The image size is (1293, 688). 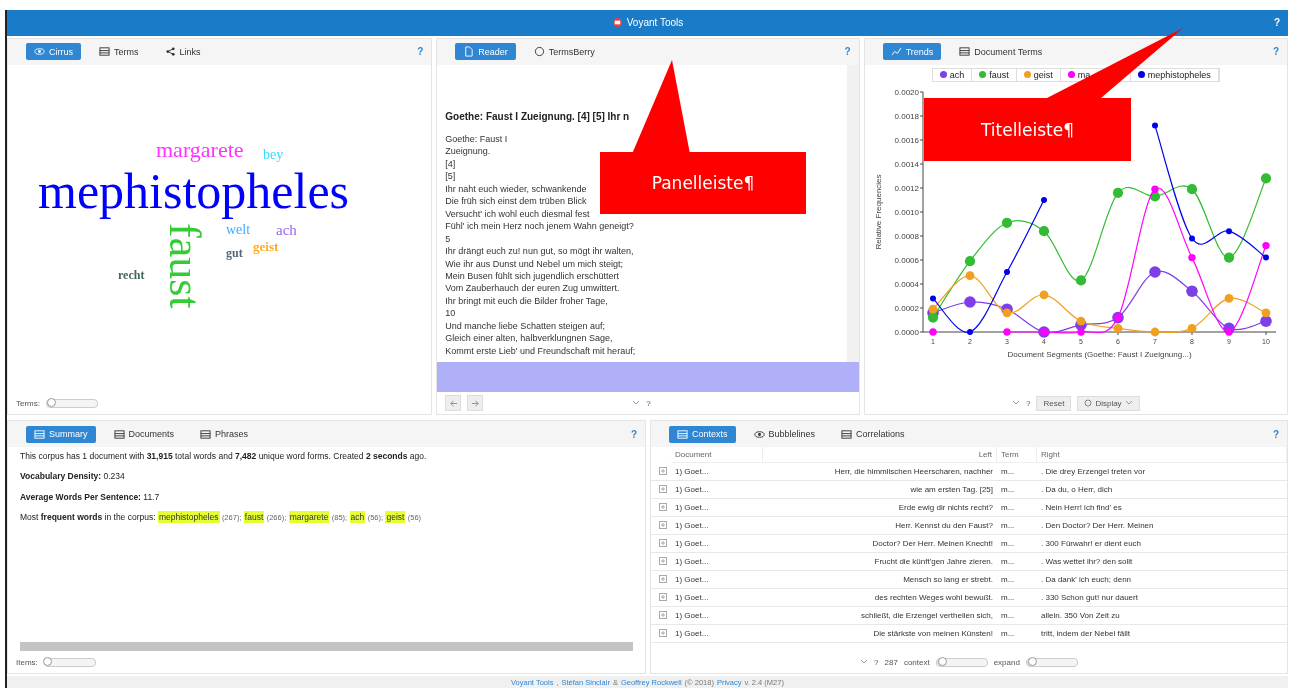 What do you see at coordinates (906, 308) in the screenshot?
I see `y-tick-label: 0.0002` at bounding box center [906, 308].